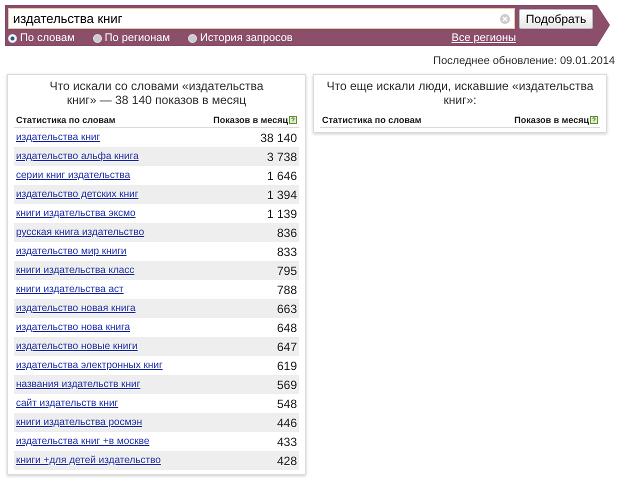 This screenshot has height=483, width=620. What do you see at coordinates (67, 403) in the screenshot?
I see `phrase-link: сайт издательств книг` at bounding box center [67, 403].